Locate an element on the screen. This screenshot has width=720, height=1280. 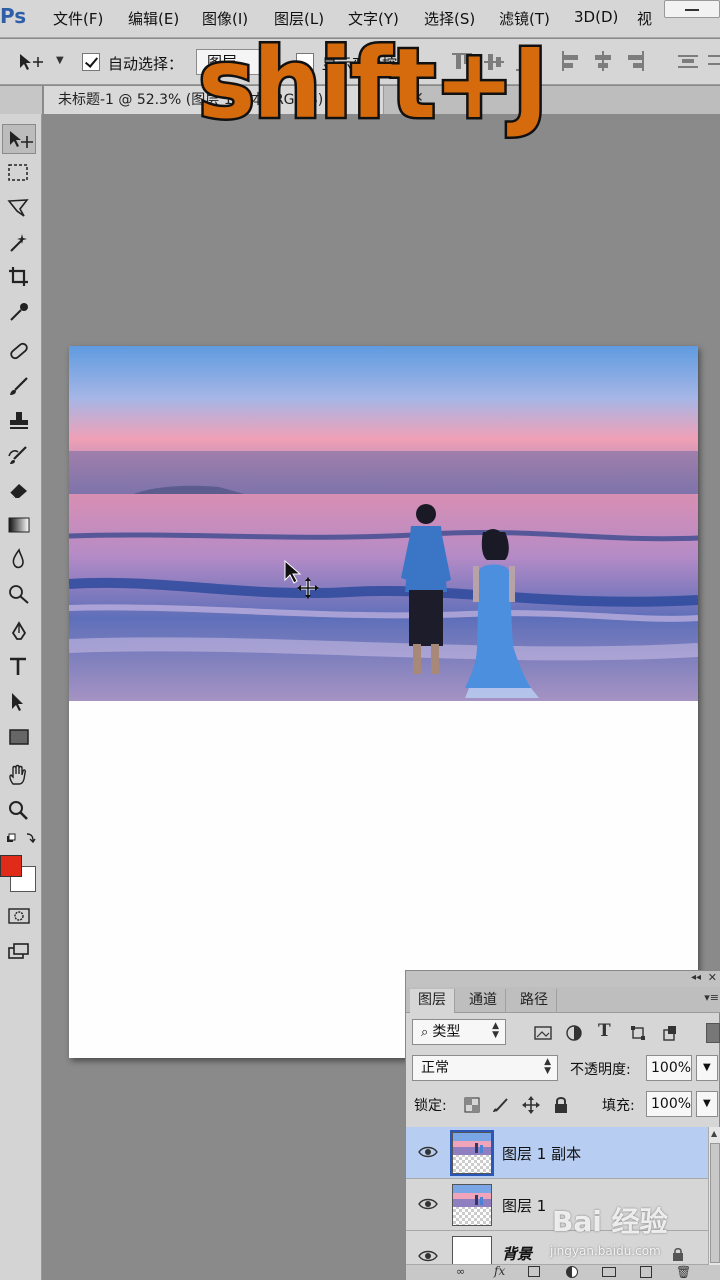
adjustment-layer-icon is located at coordinates (572, 1272).